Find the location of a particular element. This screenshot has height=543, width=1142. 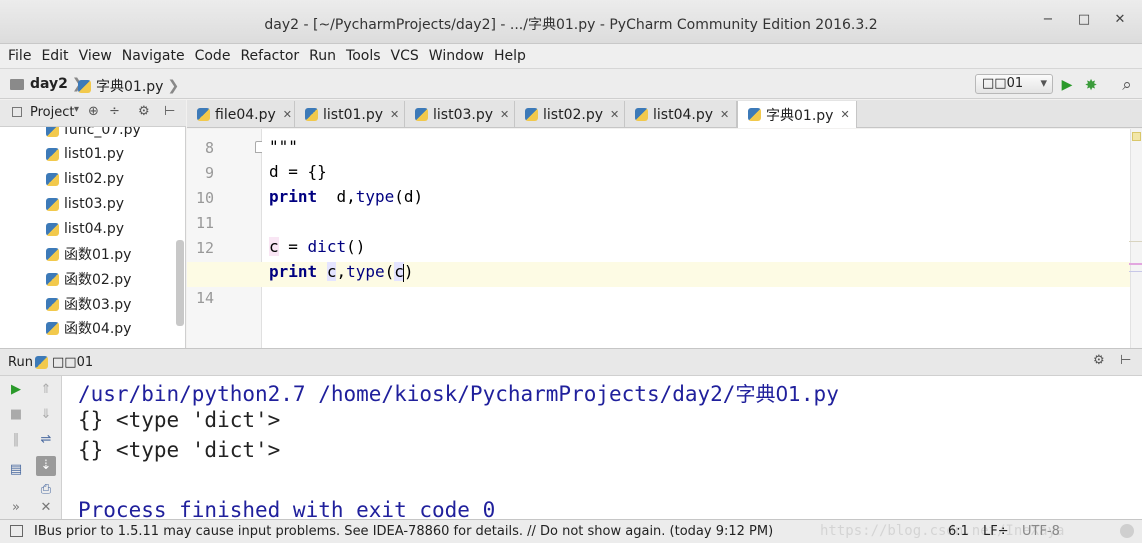

tree-item: list01.py is located at coordinates (85, 154).